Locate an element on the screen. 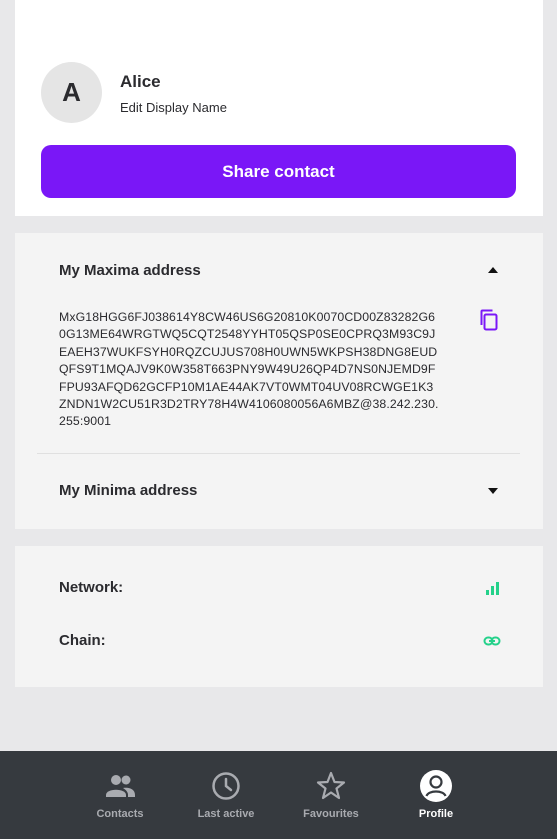  avatar: A is located at coordinates (71, 92).